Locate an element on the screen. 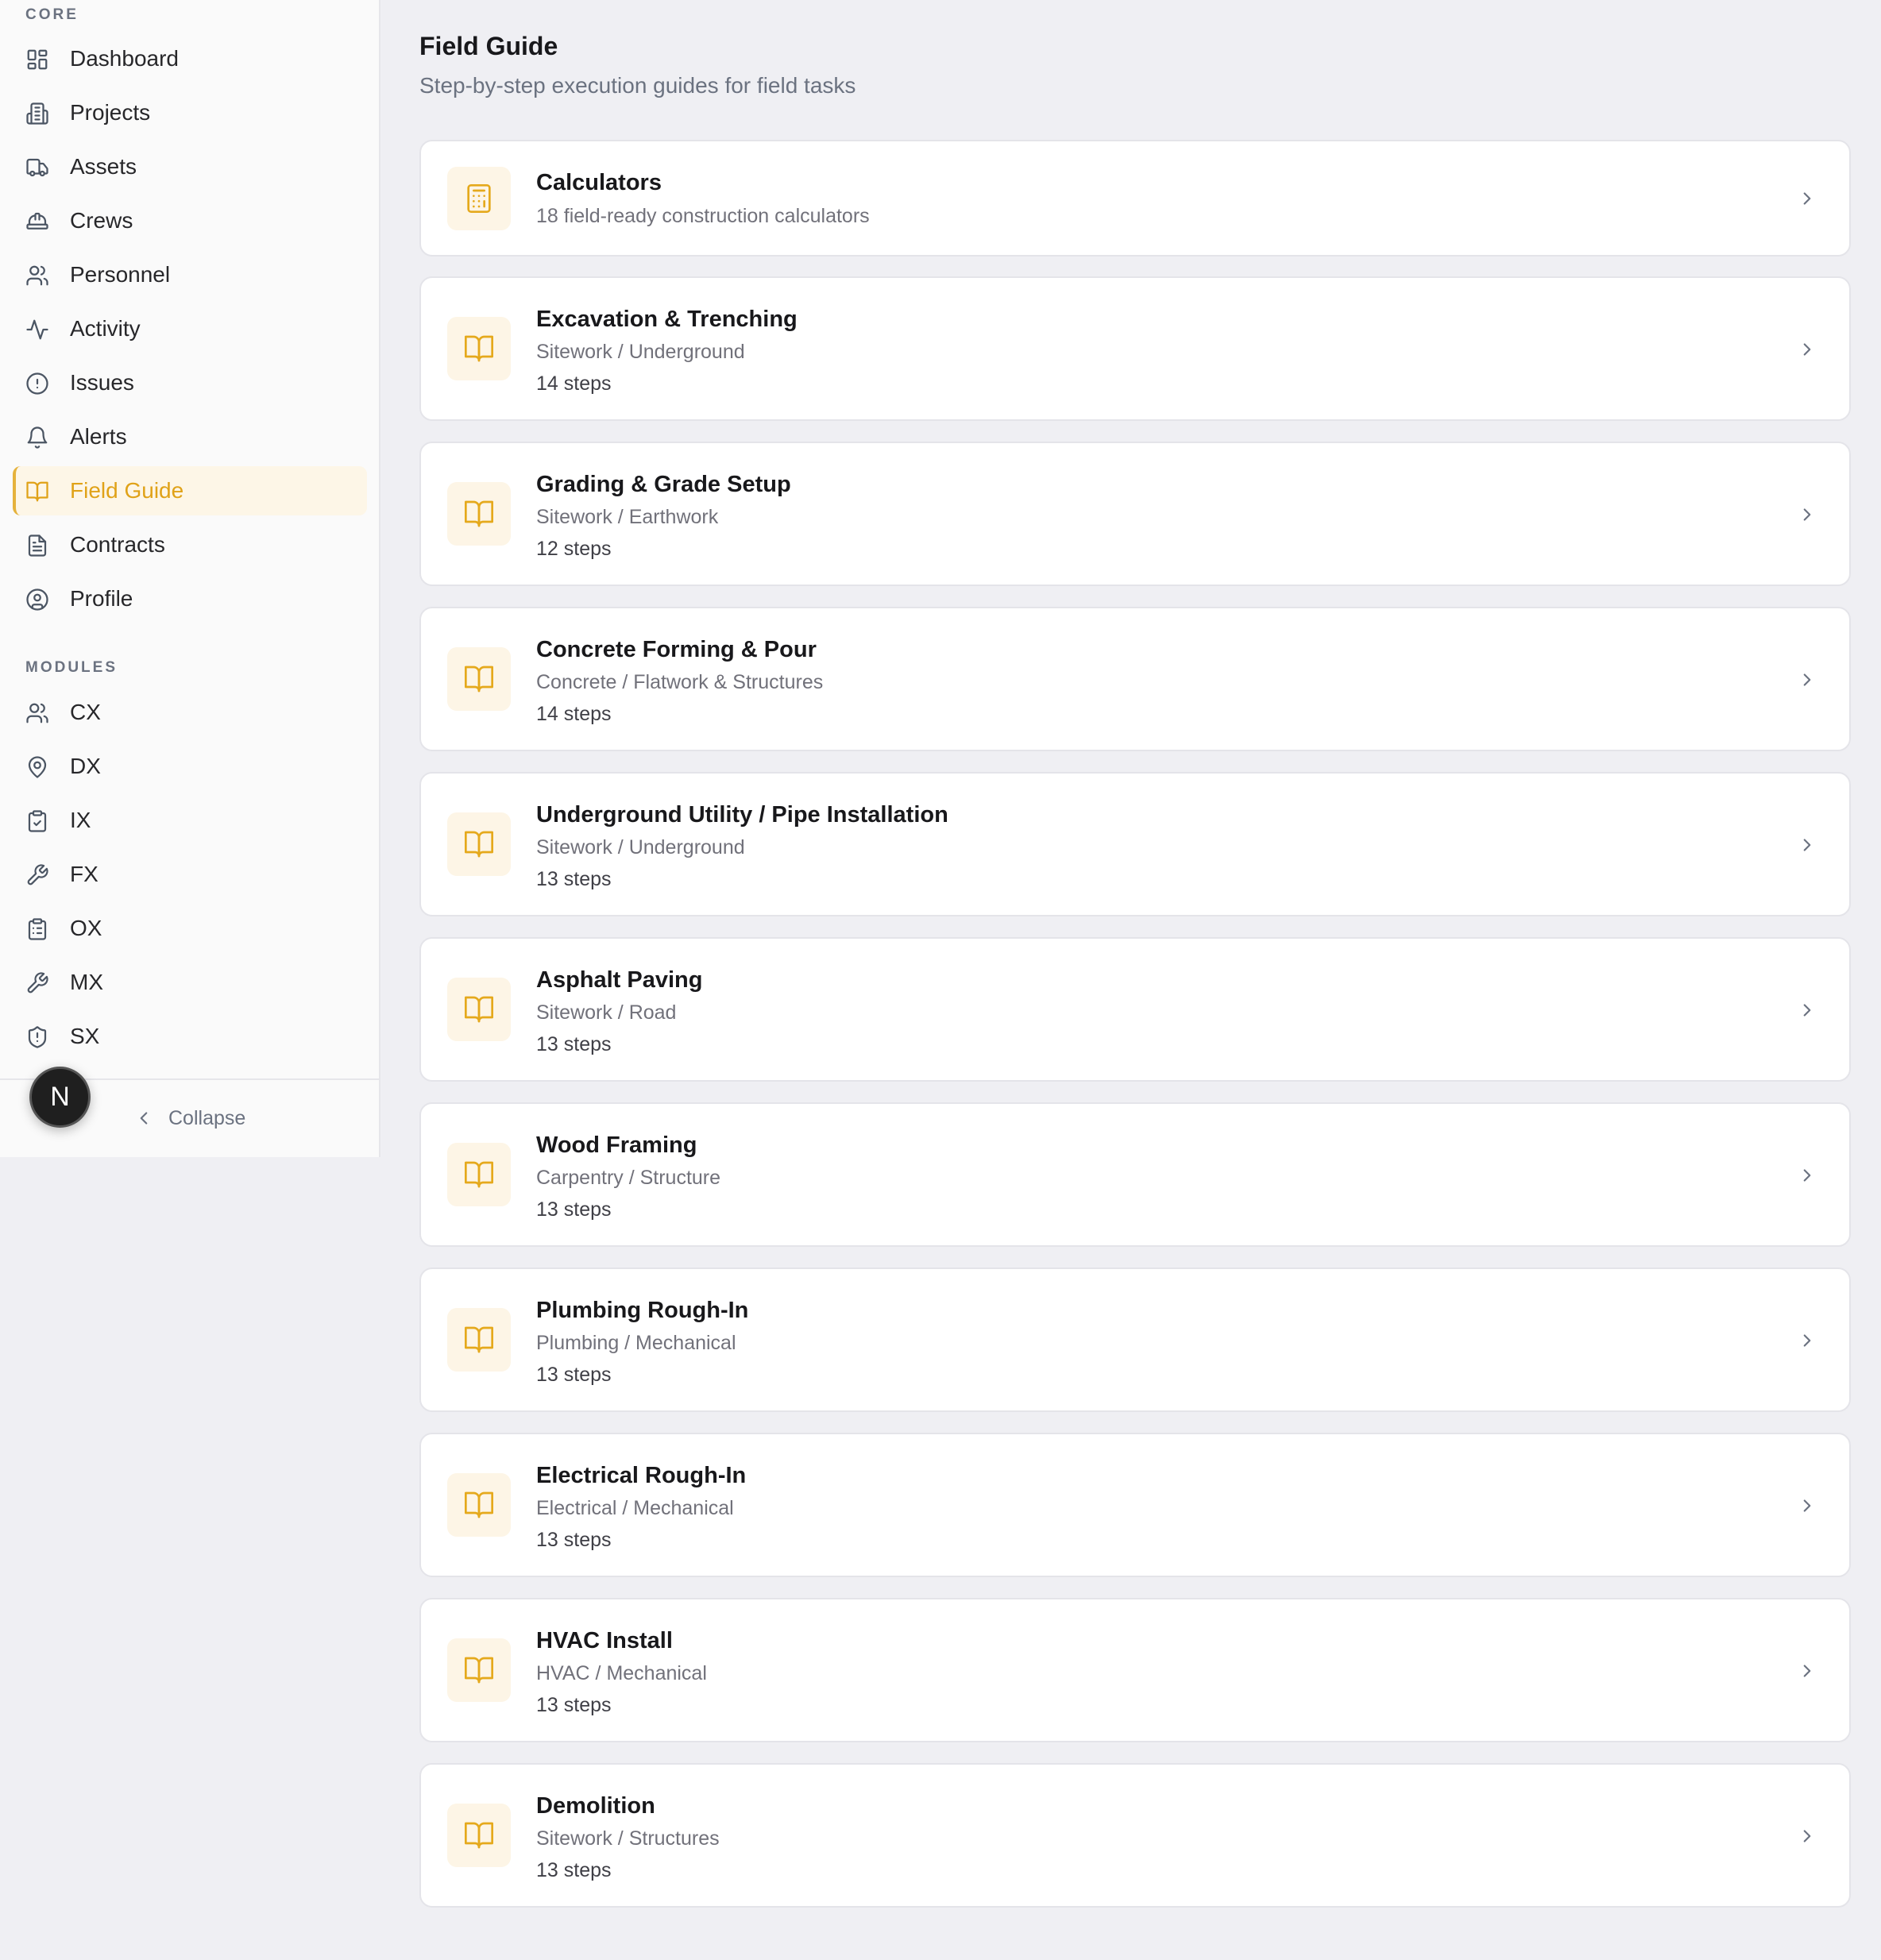 This screenshot has width=1881, height=1960. sidebar-item-label: Projects is located at coordinates (110, 112).